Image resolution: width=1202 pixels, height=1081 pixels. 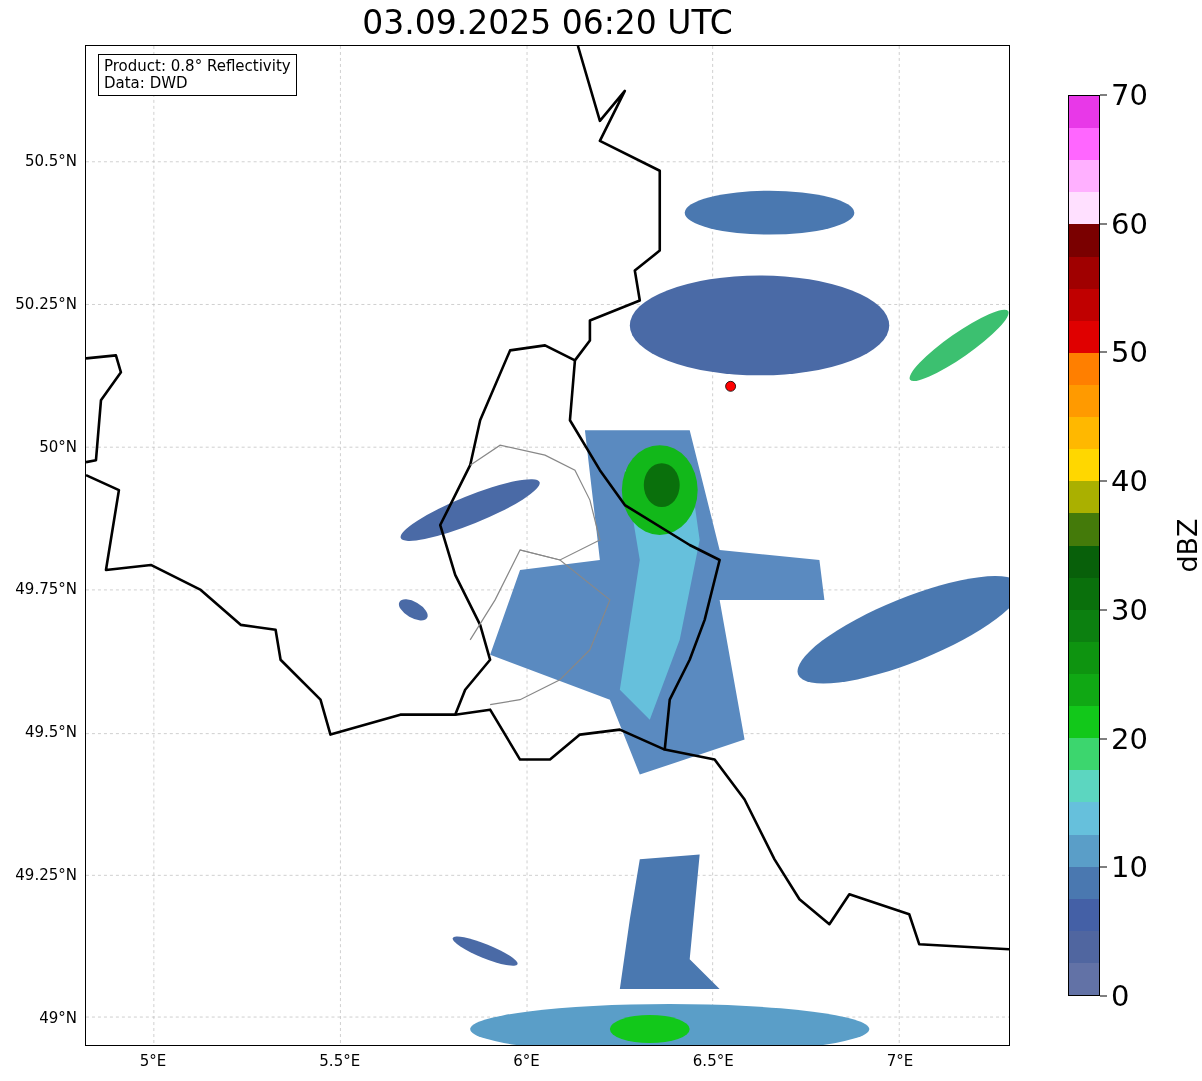 What do you see at coordinates (1115, 996) in the screenshot?
I see `colorbar-tick-label: 0` at bounding box center [1115, 996].